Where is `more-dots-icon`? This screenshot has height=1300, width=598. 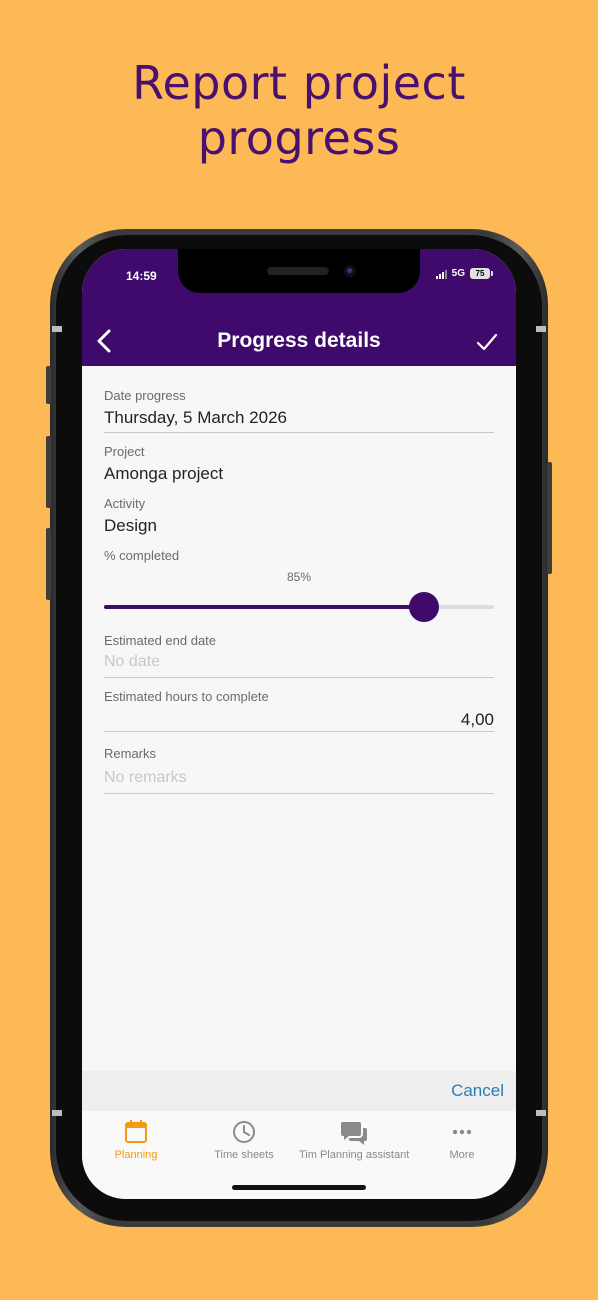 more-dots-icon is located at coordinates (462, 1132).